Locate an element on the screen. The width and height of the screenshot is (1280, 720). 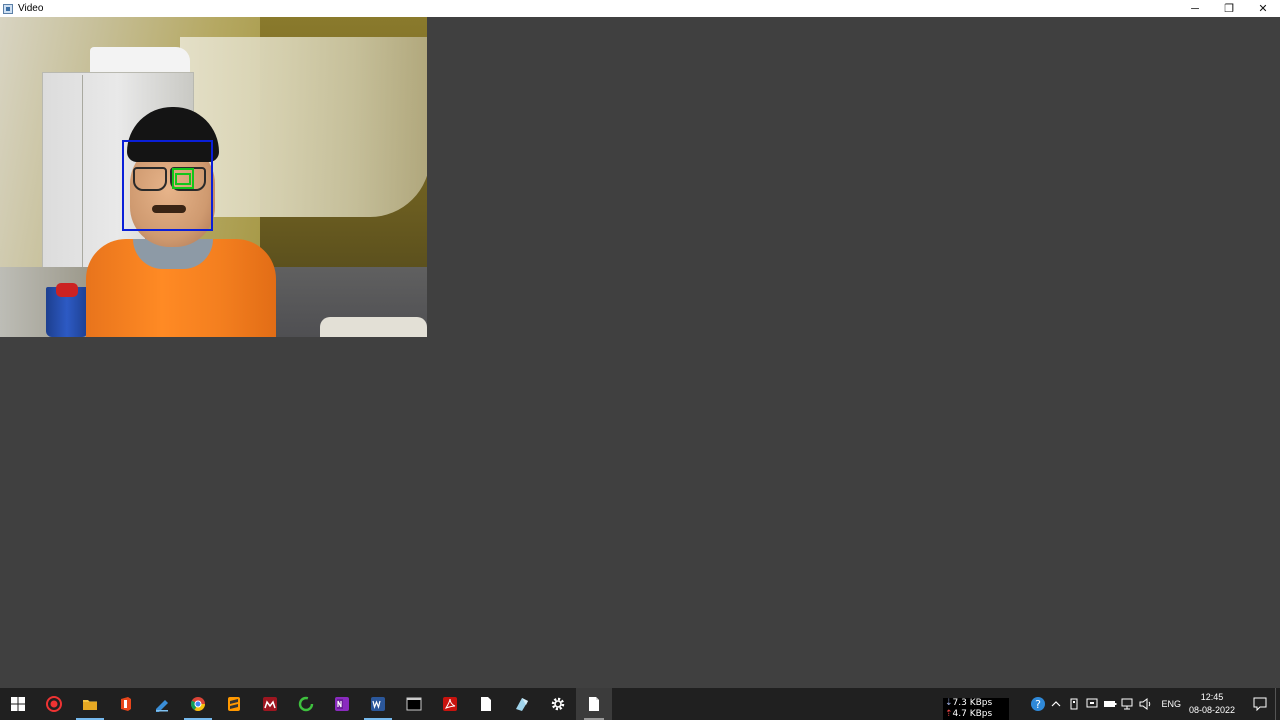
tray-help: ? is located at coordinates (1038, 704).